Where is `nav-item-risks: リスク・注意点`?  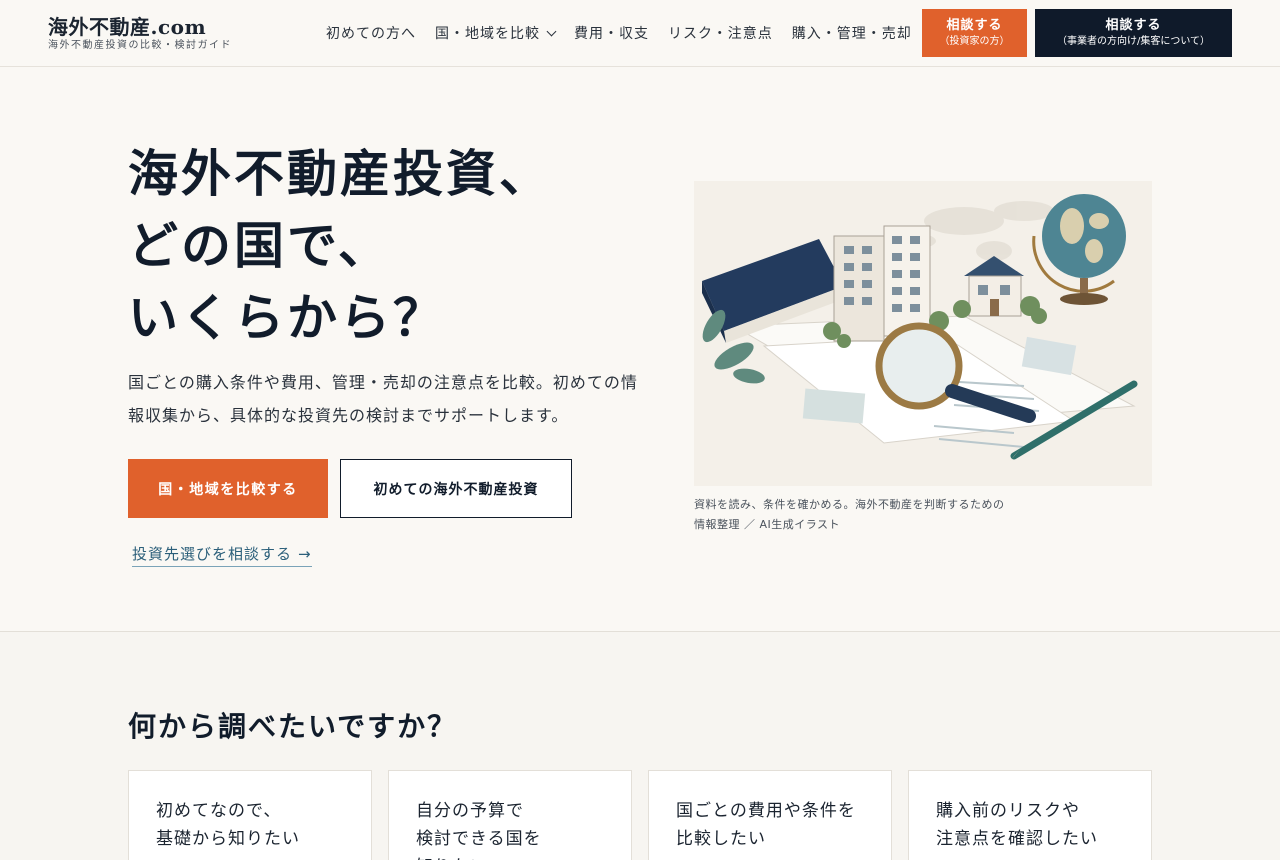
nav-item-risks: リスク・注意点 is located at coordinates (720, 33).